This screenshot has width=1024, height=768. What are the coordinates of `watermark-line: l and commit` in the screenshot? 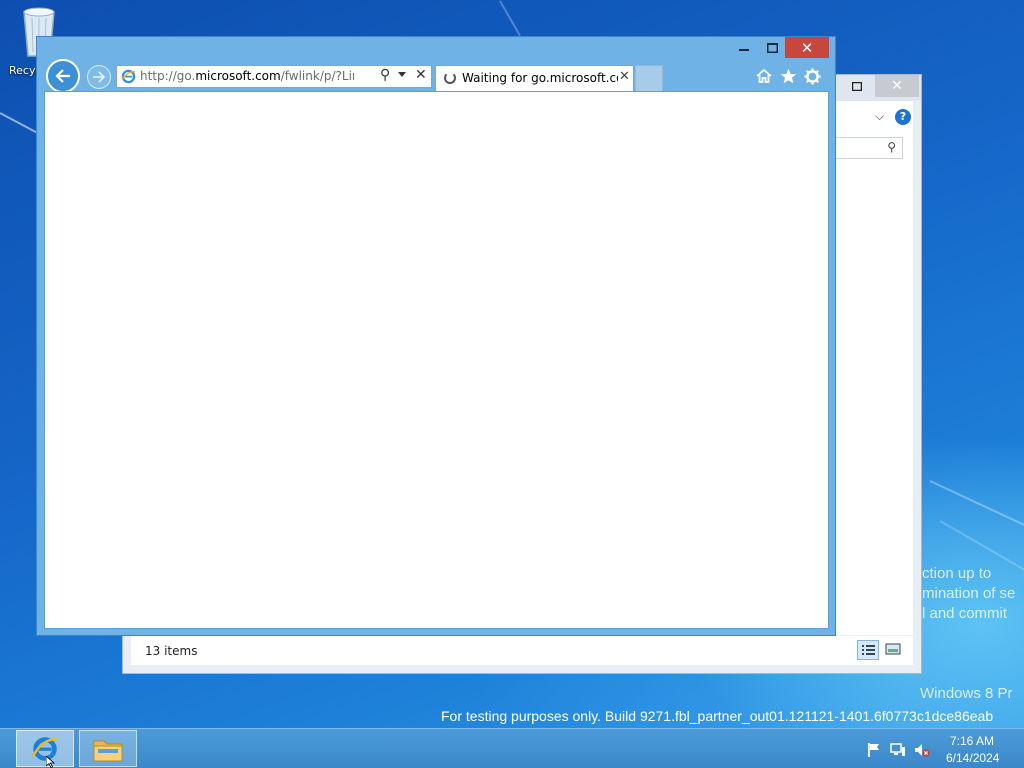 It's located at (965, 613).